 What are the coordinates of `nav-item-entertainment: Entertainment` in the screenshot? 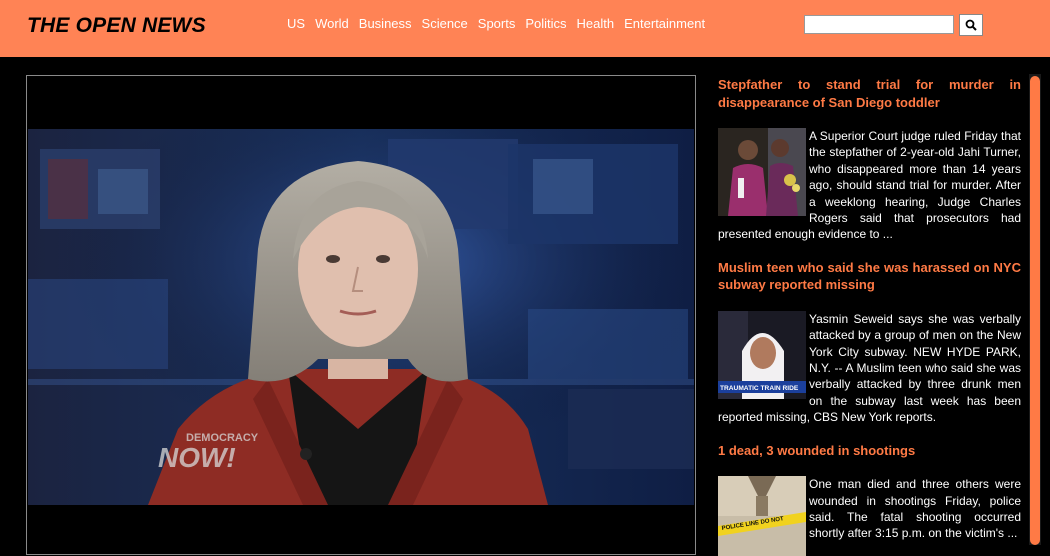 It's located at (664, 23).